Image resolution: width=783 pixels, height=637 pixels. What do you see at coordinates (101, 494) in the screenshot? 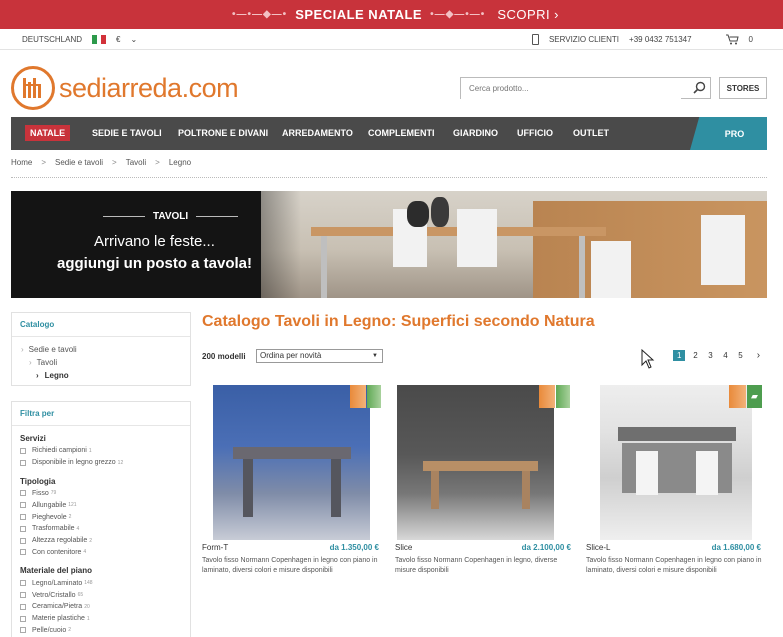
I see `filter-option: Fisso 79` at bounding box center [101, 494].